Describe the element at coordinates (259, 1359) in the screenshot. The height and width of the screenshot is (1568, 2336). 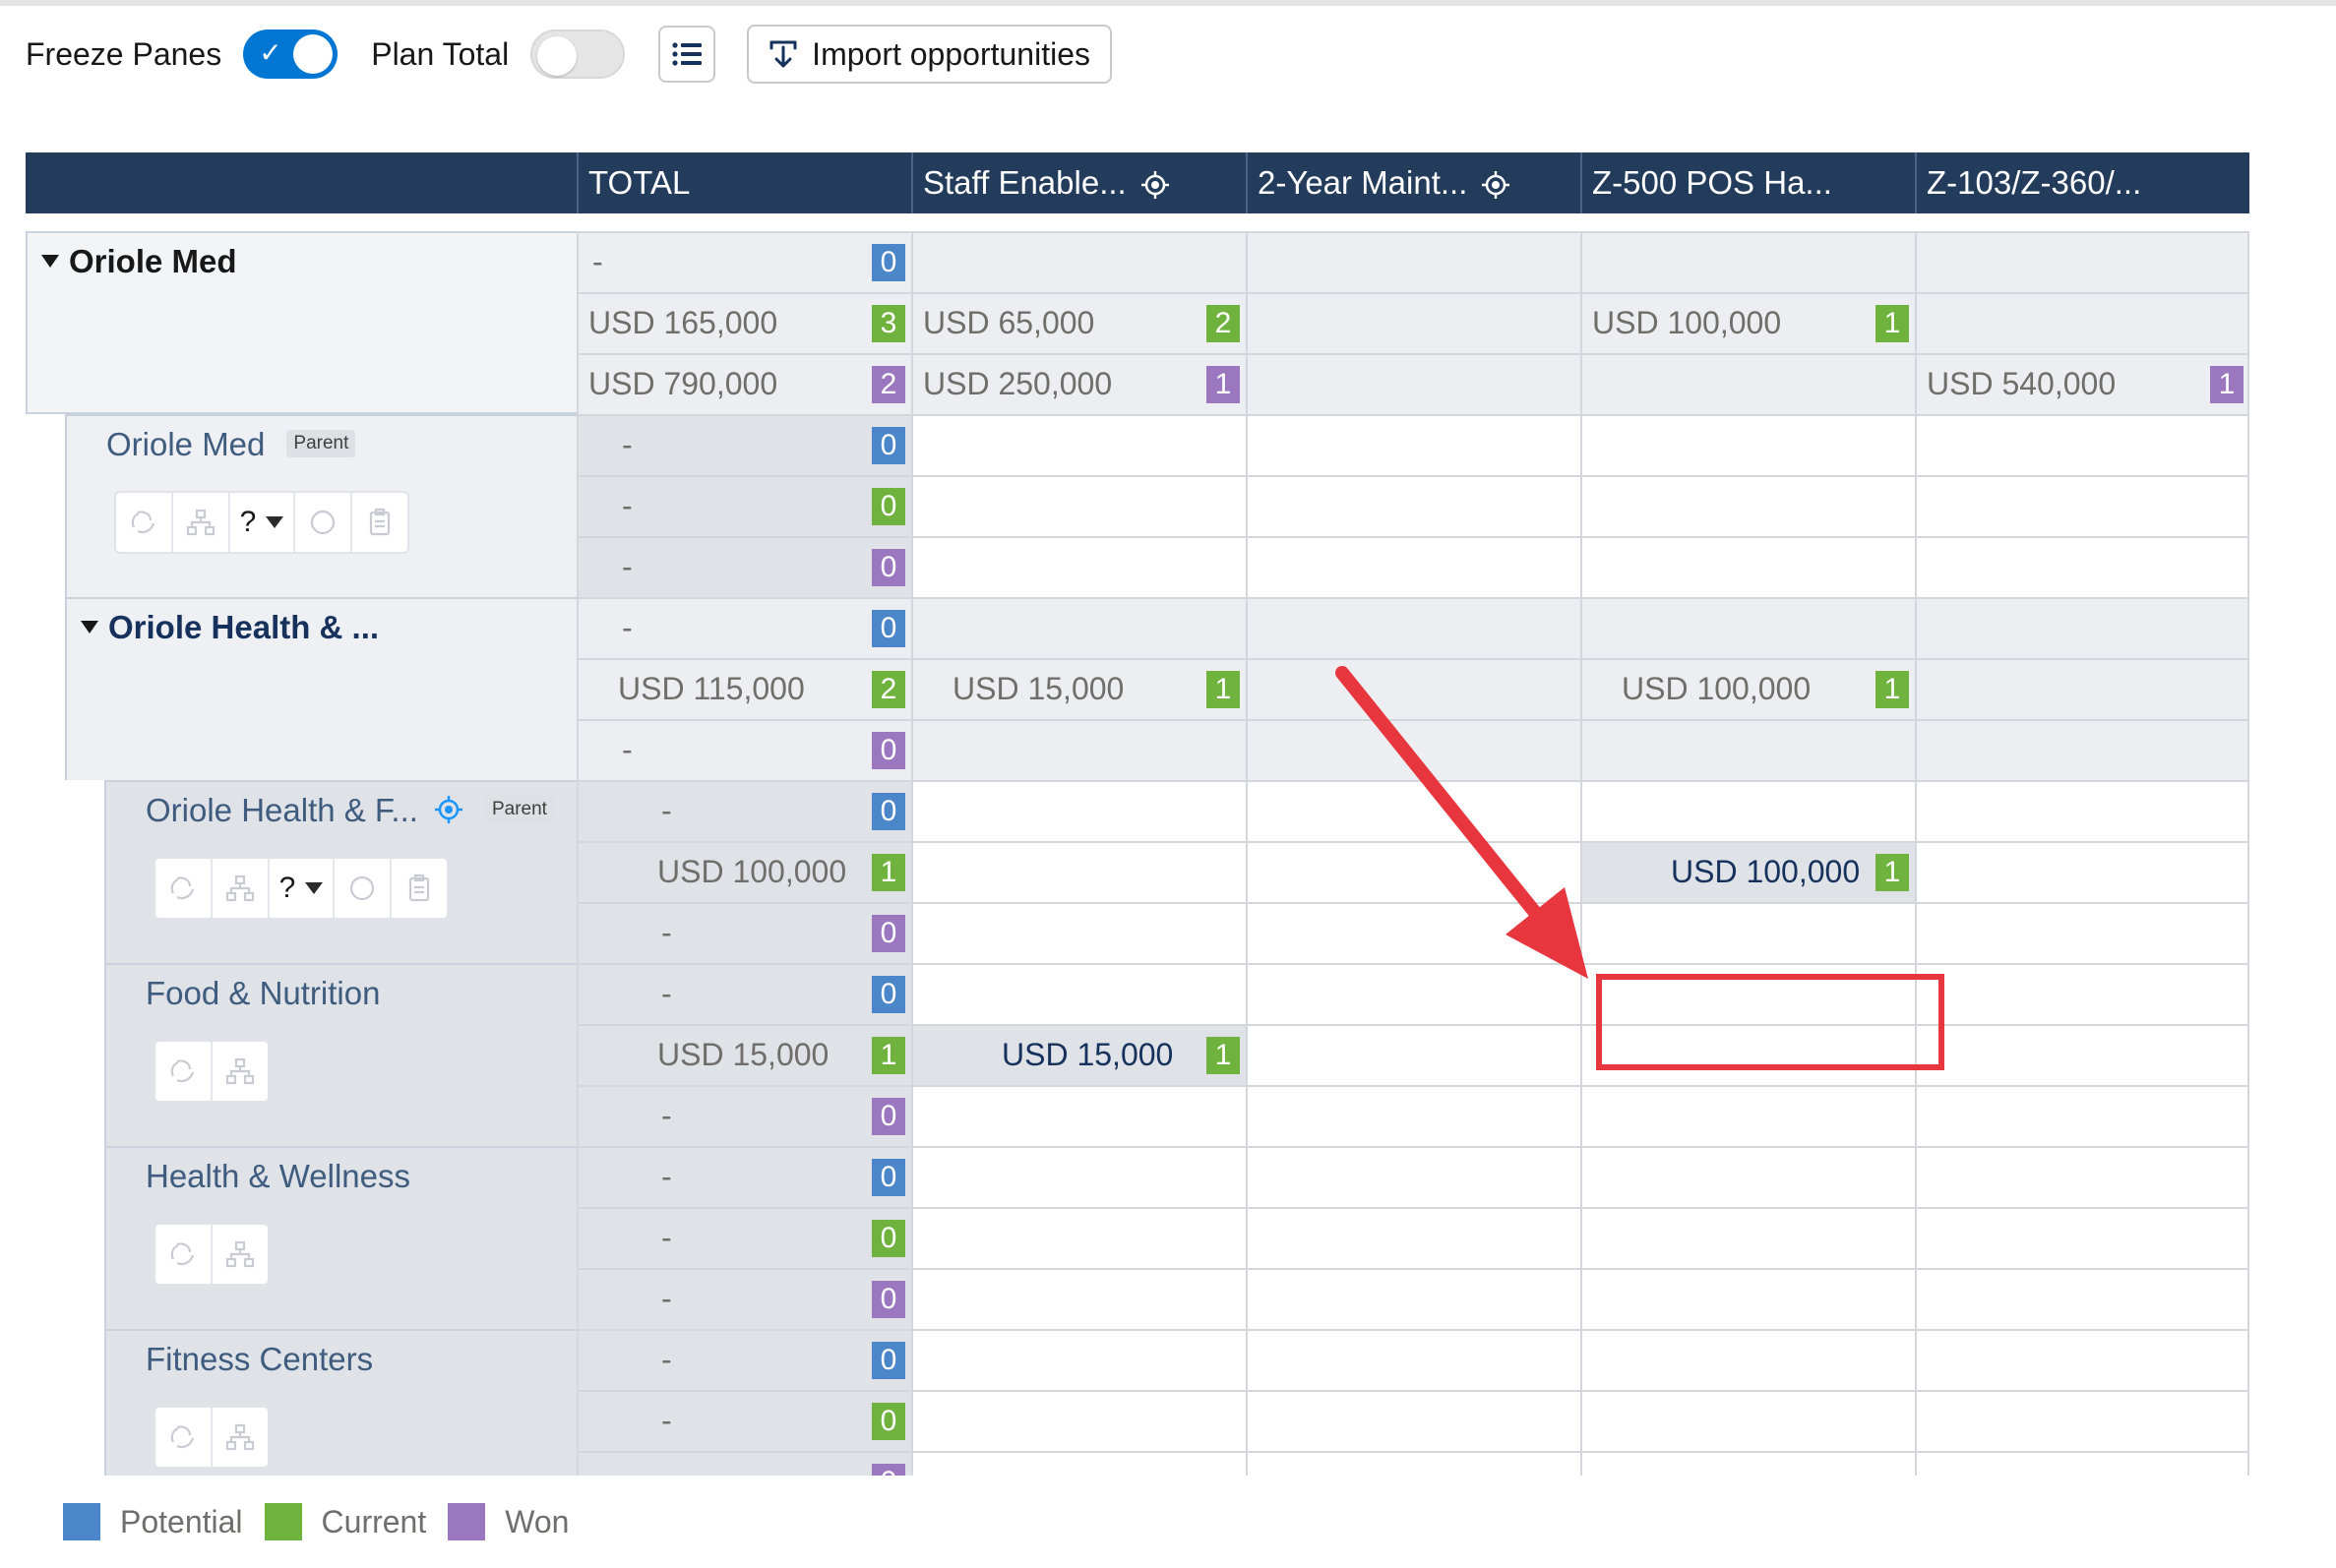
I see `account-name: Fitness Centers` at that location.